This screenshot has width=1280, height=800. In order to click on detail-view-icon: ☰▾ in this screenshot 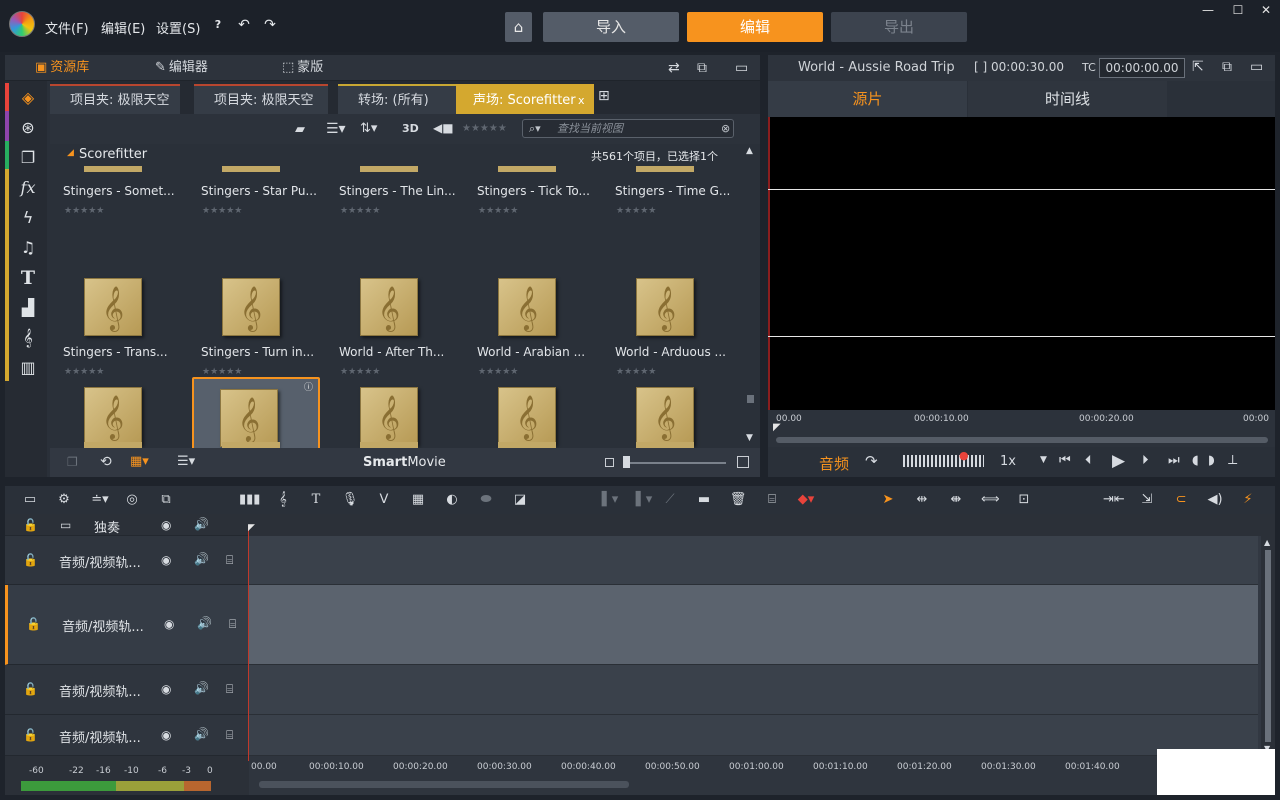, I will do `click(186, 461)`.